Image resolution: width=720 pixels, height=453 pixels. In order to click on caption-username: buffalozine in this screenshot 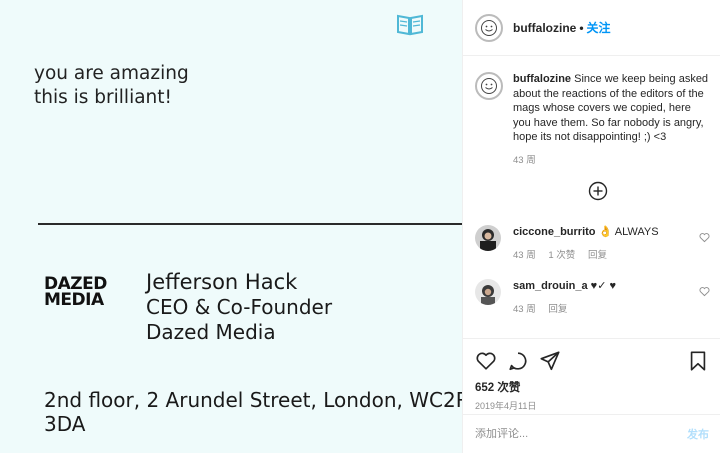, I will do `click(542, 79)`.